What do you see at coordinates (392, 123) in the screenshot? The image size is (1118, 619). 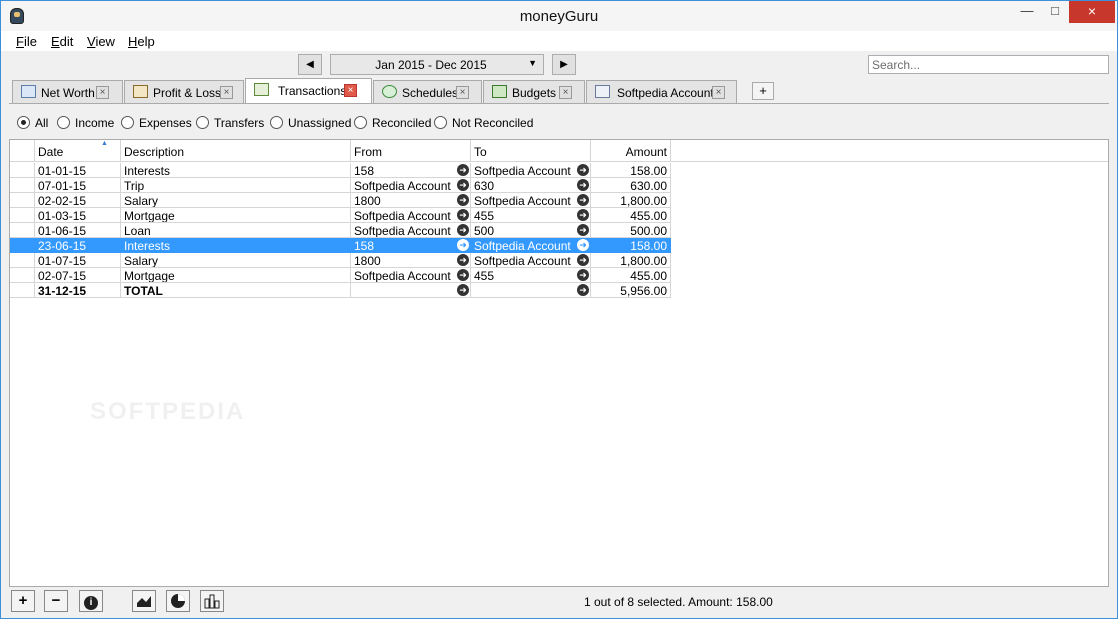 I see `filter-reconciled: Reconciled` at bounding box center [392, 123].